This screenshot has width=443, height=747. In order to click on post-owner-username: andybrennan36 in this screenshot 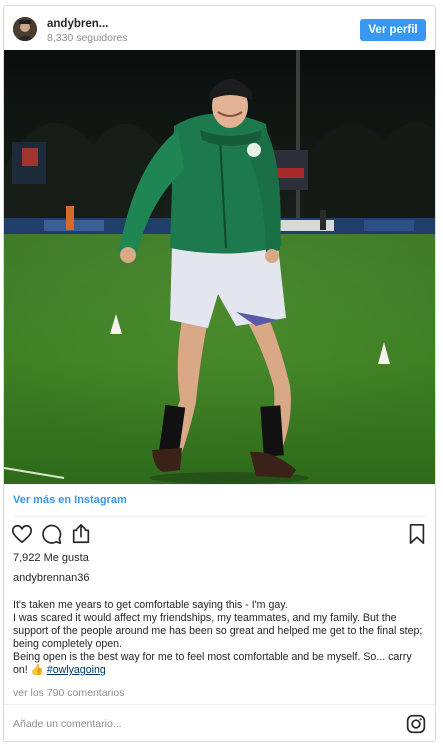, I will do `click(51, 578)`.